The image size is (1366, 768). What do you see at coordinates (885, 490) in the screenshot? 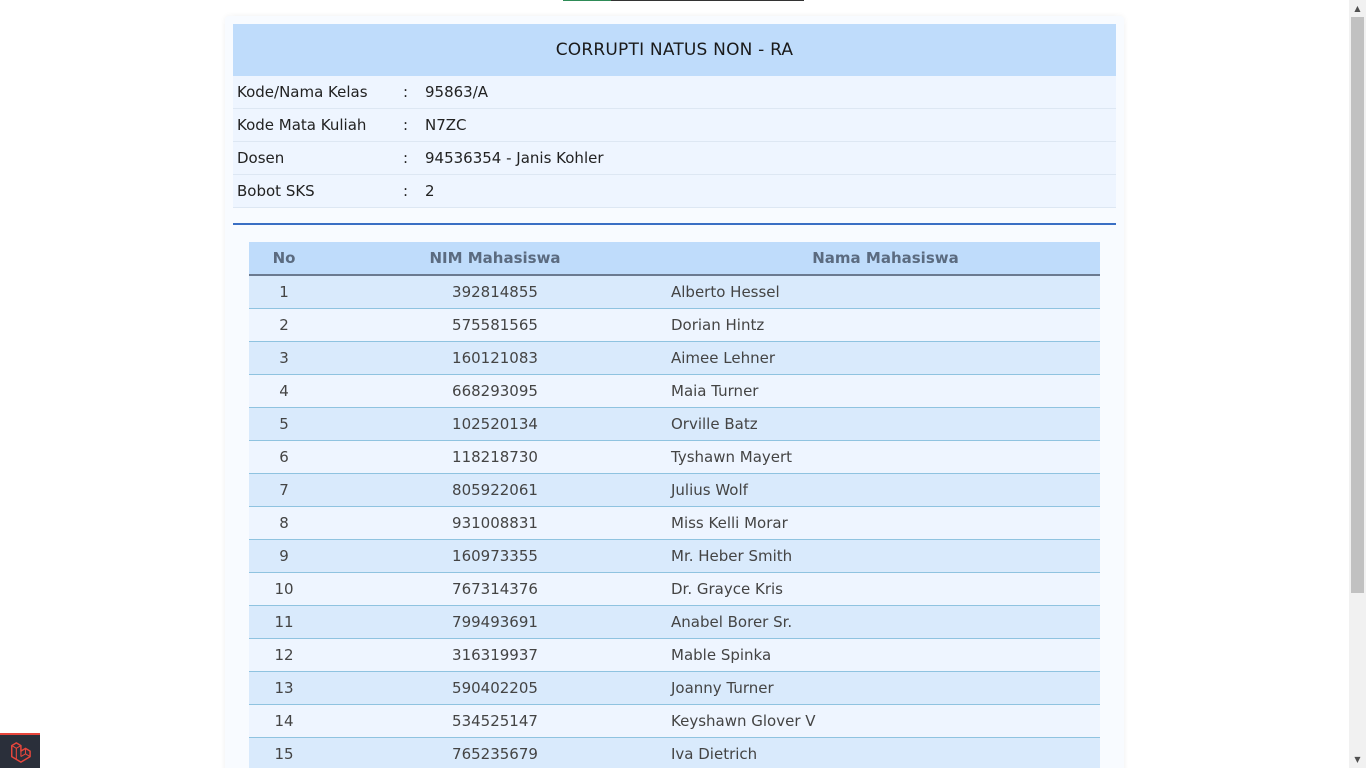
I see `cell-name: Julius Wolf` at bounding box center [885, 490].